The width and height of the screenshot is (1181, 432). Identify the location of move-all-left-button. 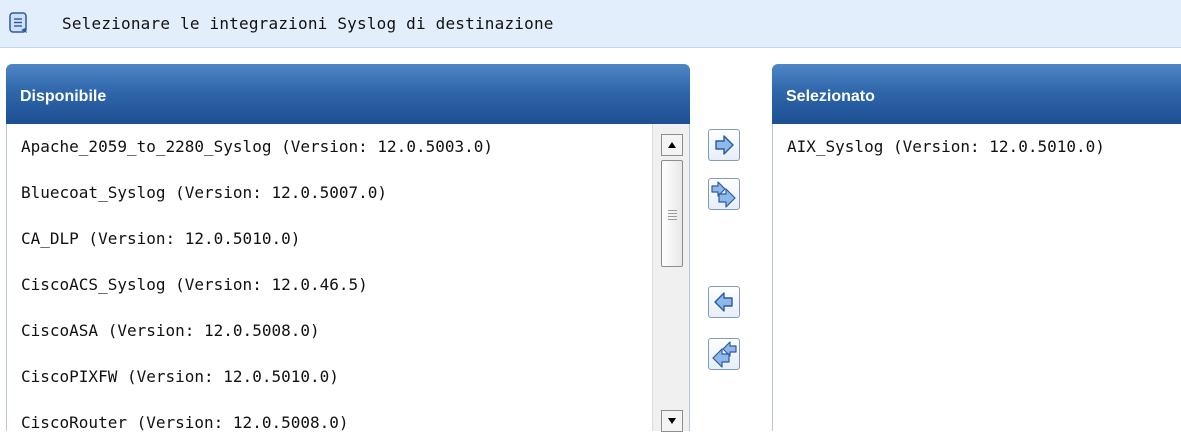
(724, 354).